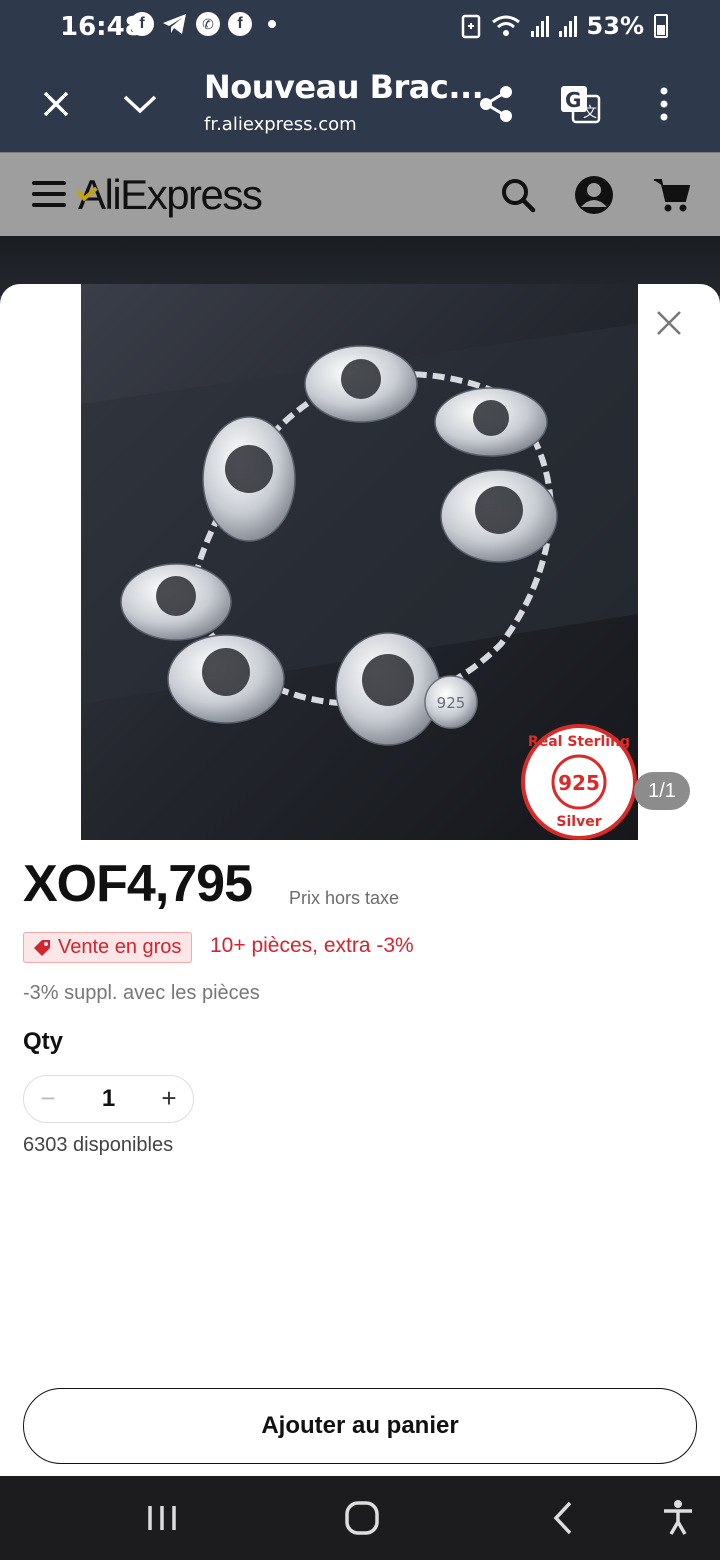 The image size is (720, 1560). Describe the element at coordinates (505, 25) in the screenshot. I see `wifi-icon` at that location.